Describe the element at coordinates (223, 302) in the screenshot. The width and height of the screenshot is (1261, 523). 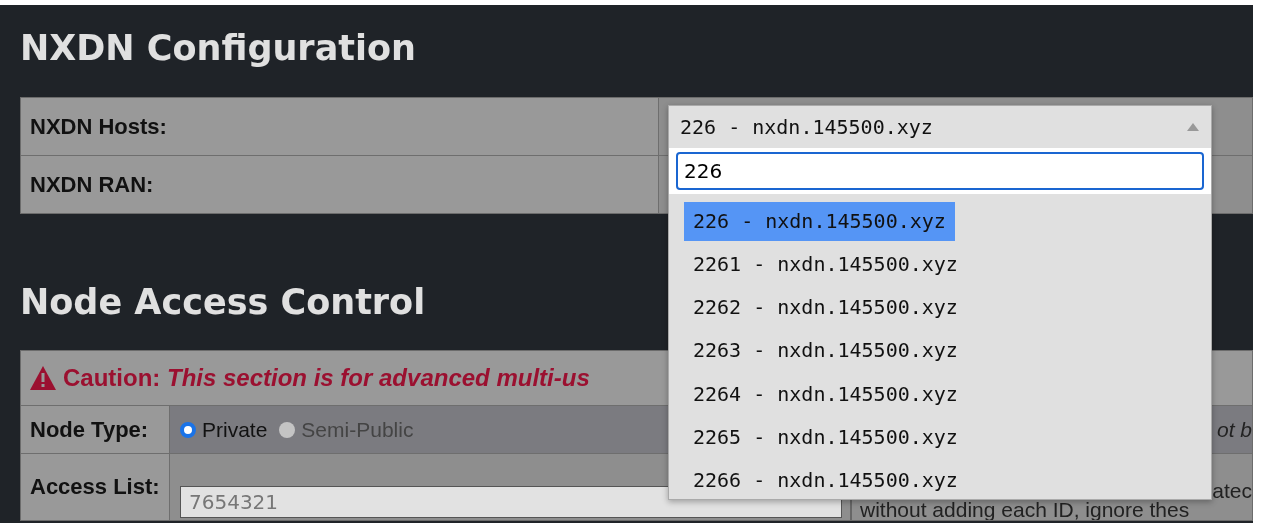
I see `section-title: Node Access Control` at that location.